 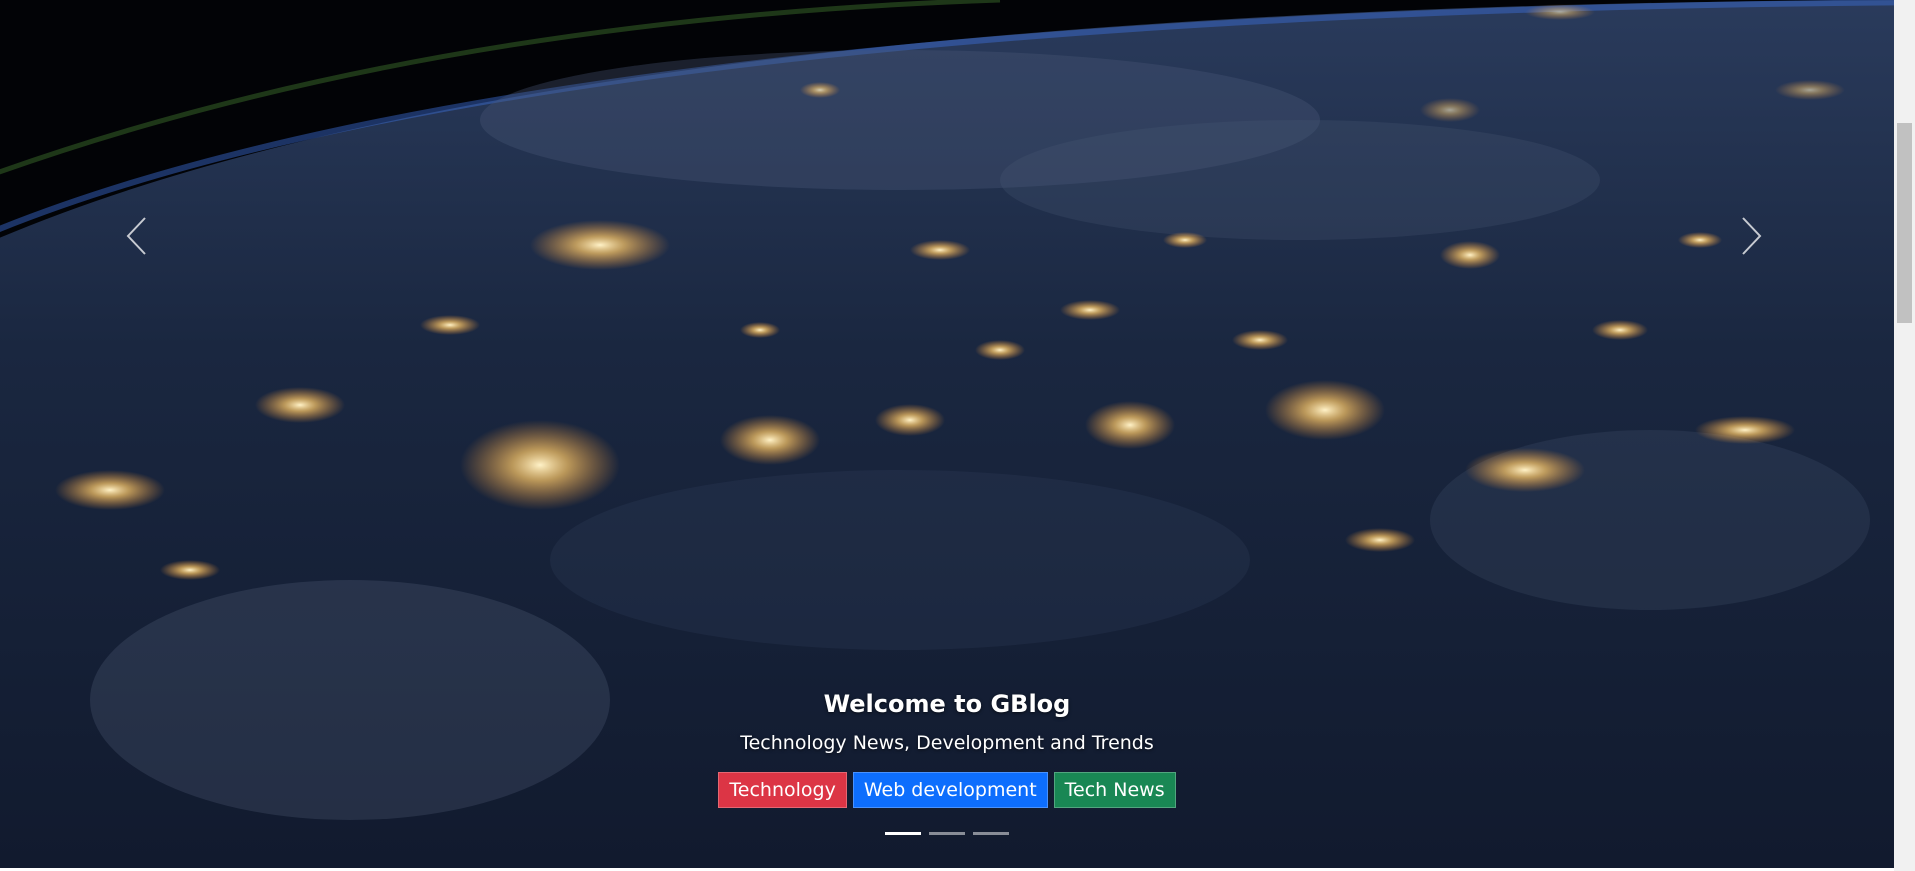 I want to click on chevron-left-icon, so click(x=136, y=236).